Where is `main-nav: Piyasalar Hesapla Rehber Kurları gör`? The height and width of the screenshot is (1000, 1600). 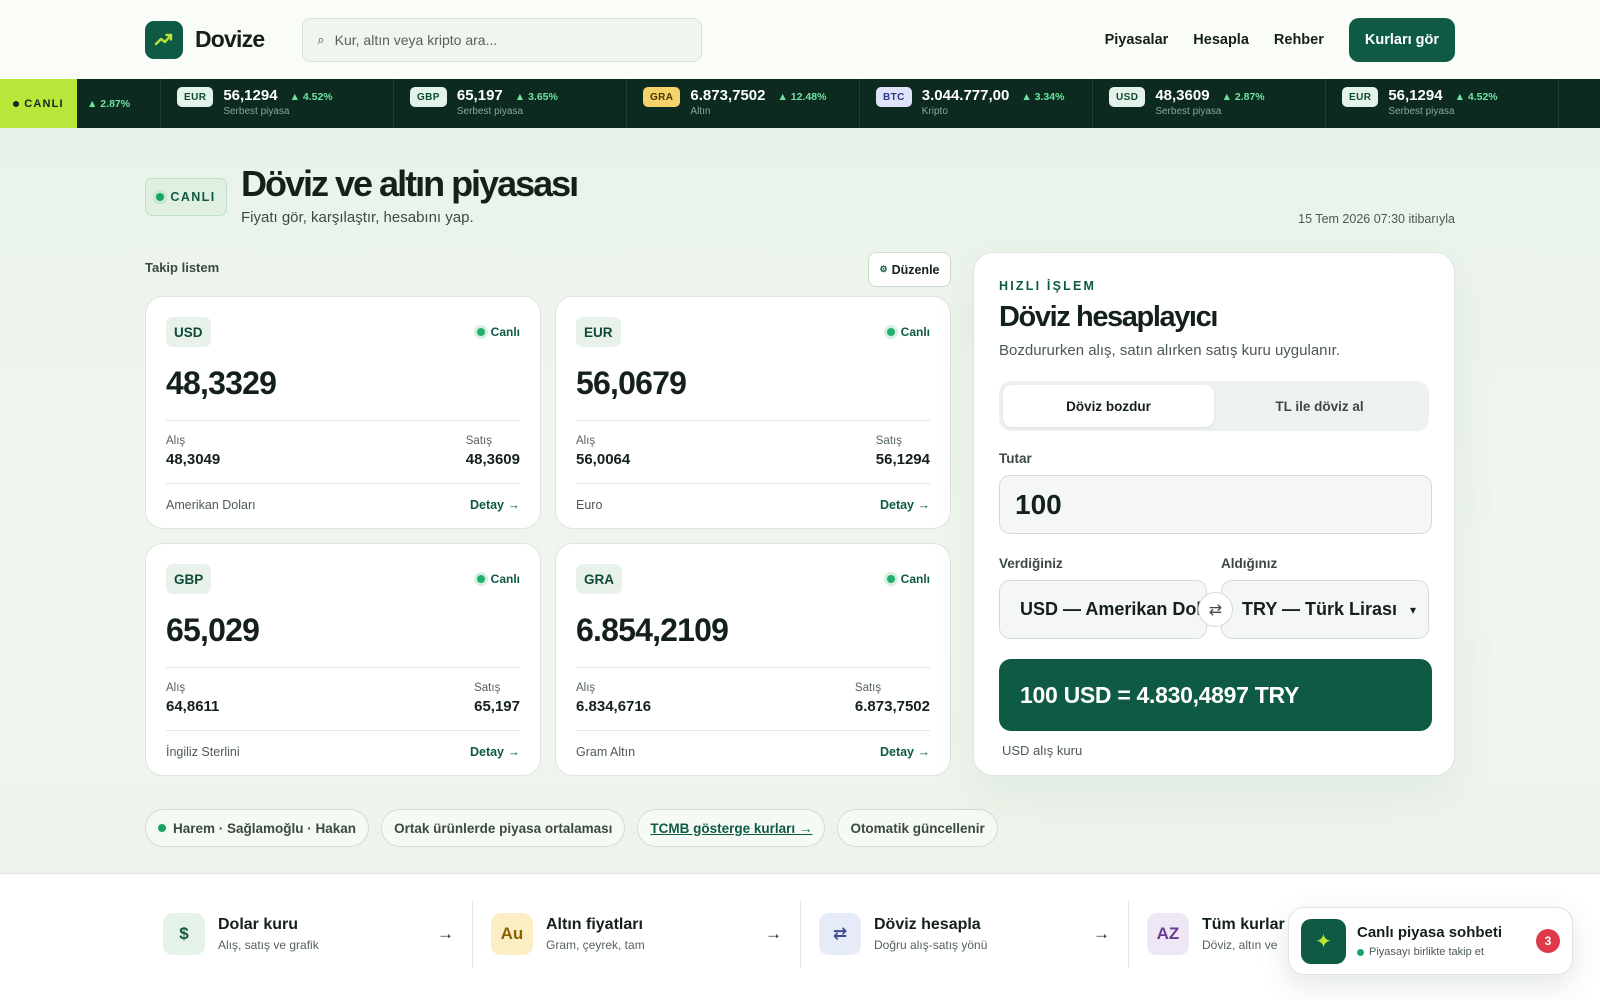 main-nav: Piyasalar Hesapla Rehber Kurları gör is located at coordinates (1280, 39).